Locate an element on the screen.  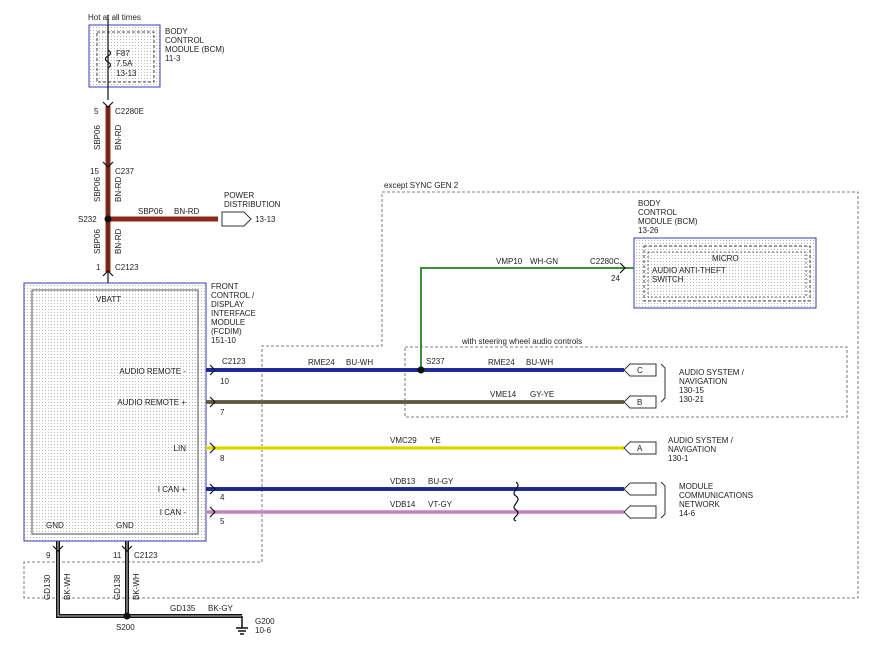
wire-gd138-label: GD138 is located at coordinates (117, 587).